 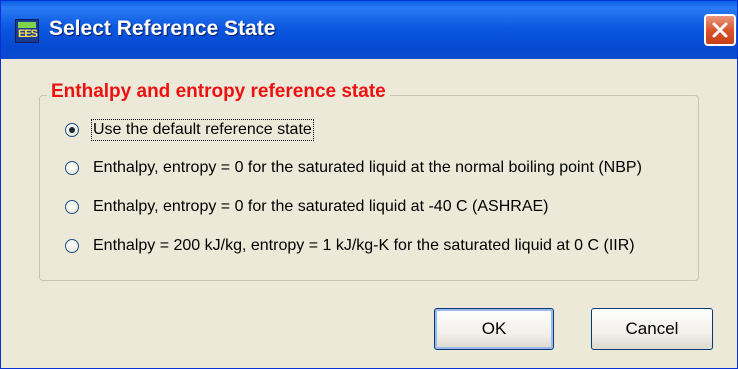 I want to click on ok-button-label: OK, so click(x=494, y=328).